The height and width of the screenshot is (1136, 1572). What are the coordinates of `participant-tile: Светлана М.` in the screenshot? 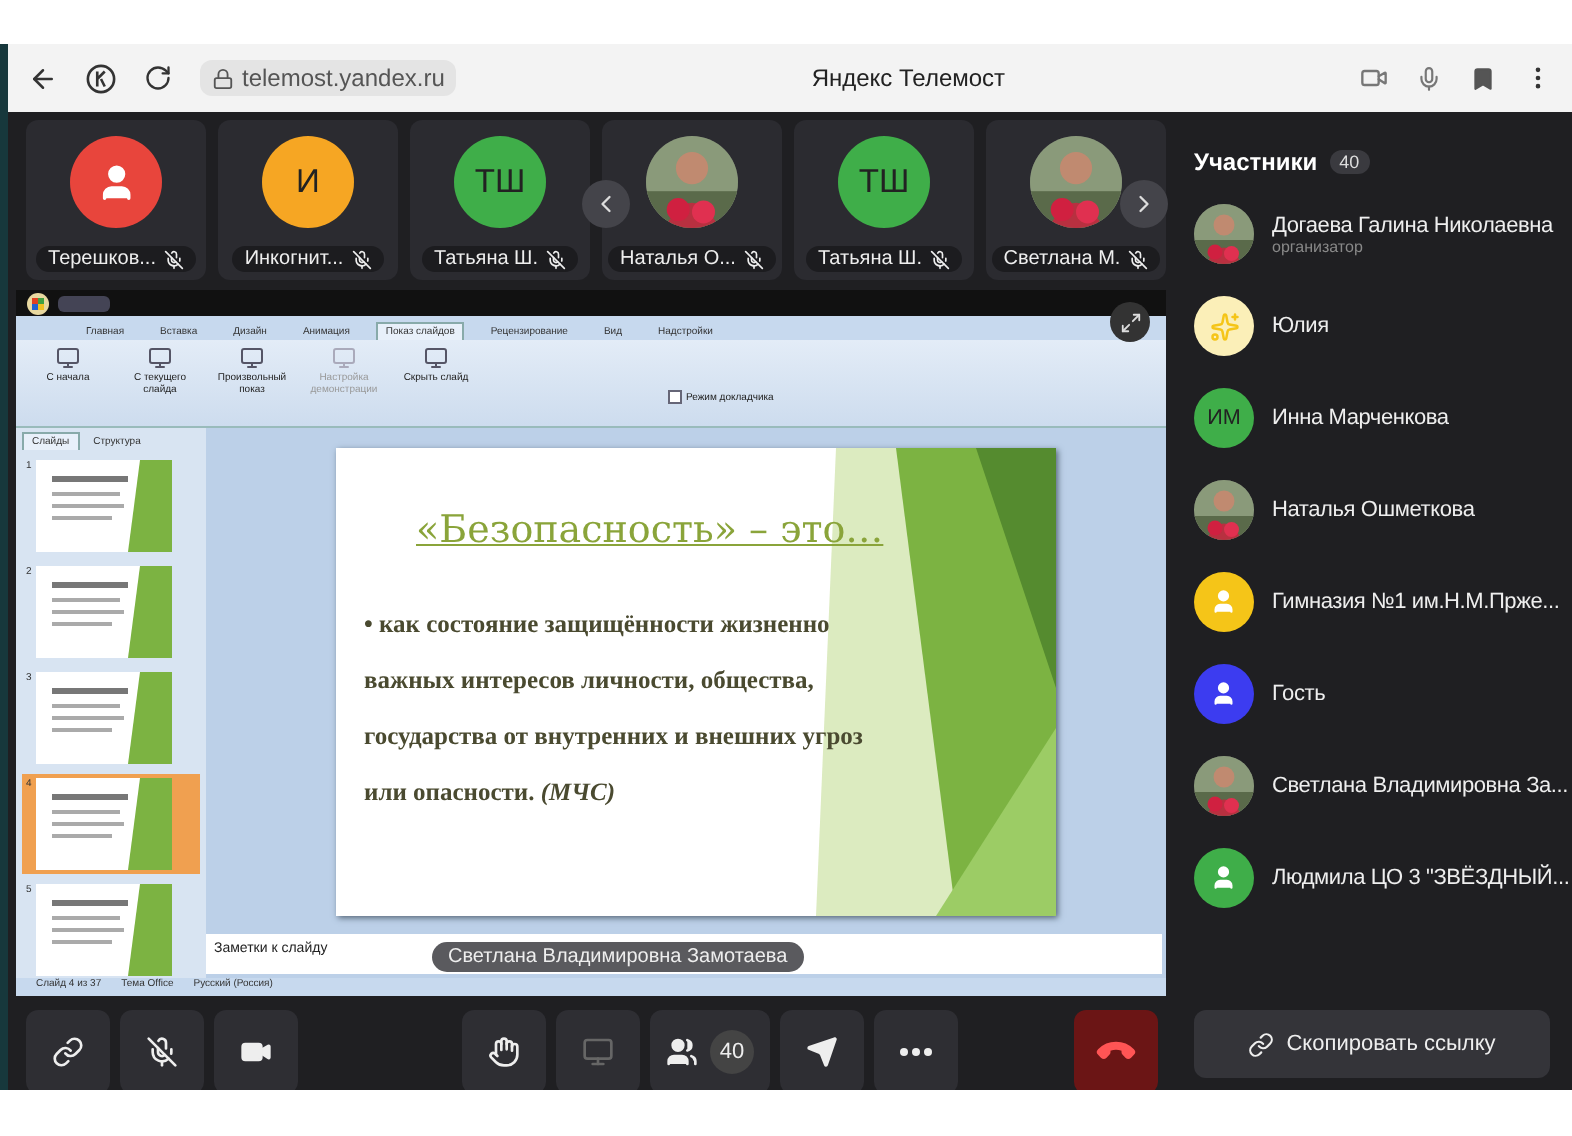 It's located at (1076, 200).